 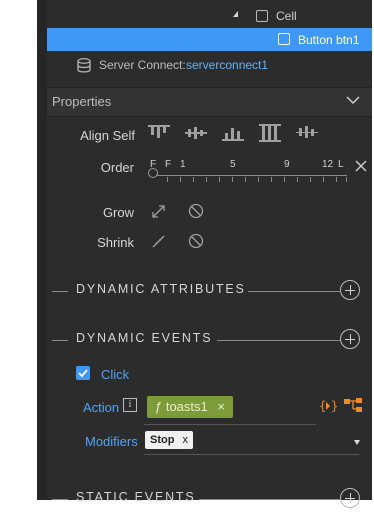 What do you see at coordinates (230, 424) in the screenshot?
I see `action-field-underline` at bounding box center [230, 424].